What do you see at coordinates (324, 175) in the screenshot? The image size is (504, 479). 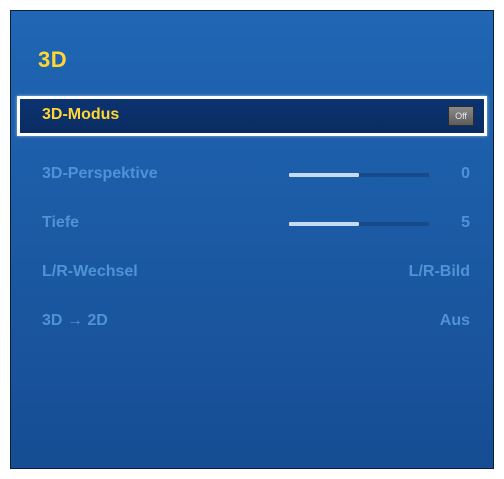 I see `perspektive-slider-fill` at bounding box center [324, 175].